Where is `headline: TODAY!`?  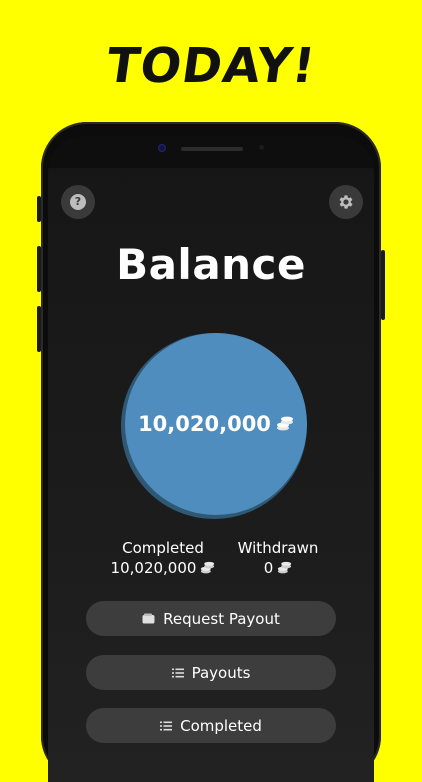 headline: TODAY! is located at coordinates (211, 66).